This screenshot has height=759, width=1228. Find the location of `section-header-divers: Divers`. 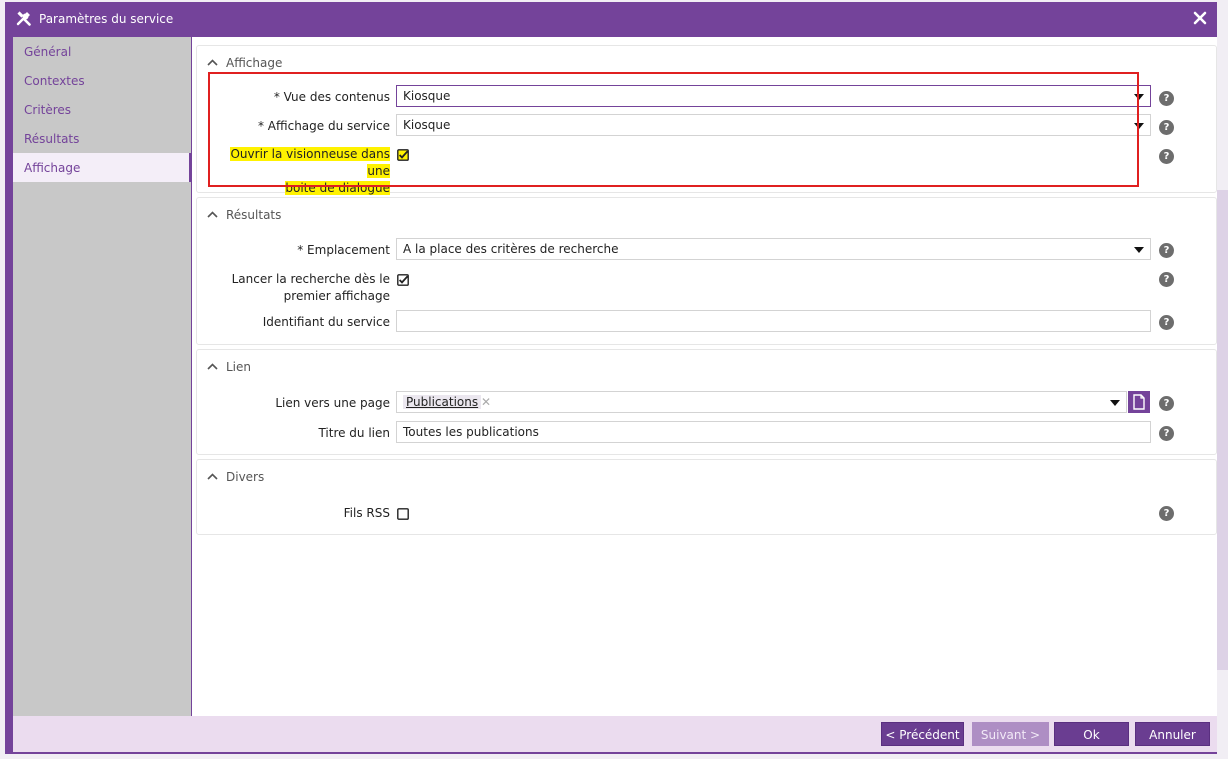

section-header-divers: Divers is located at coordinates (235, 477).